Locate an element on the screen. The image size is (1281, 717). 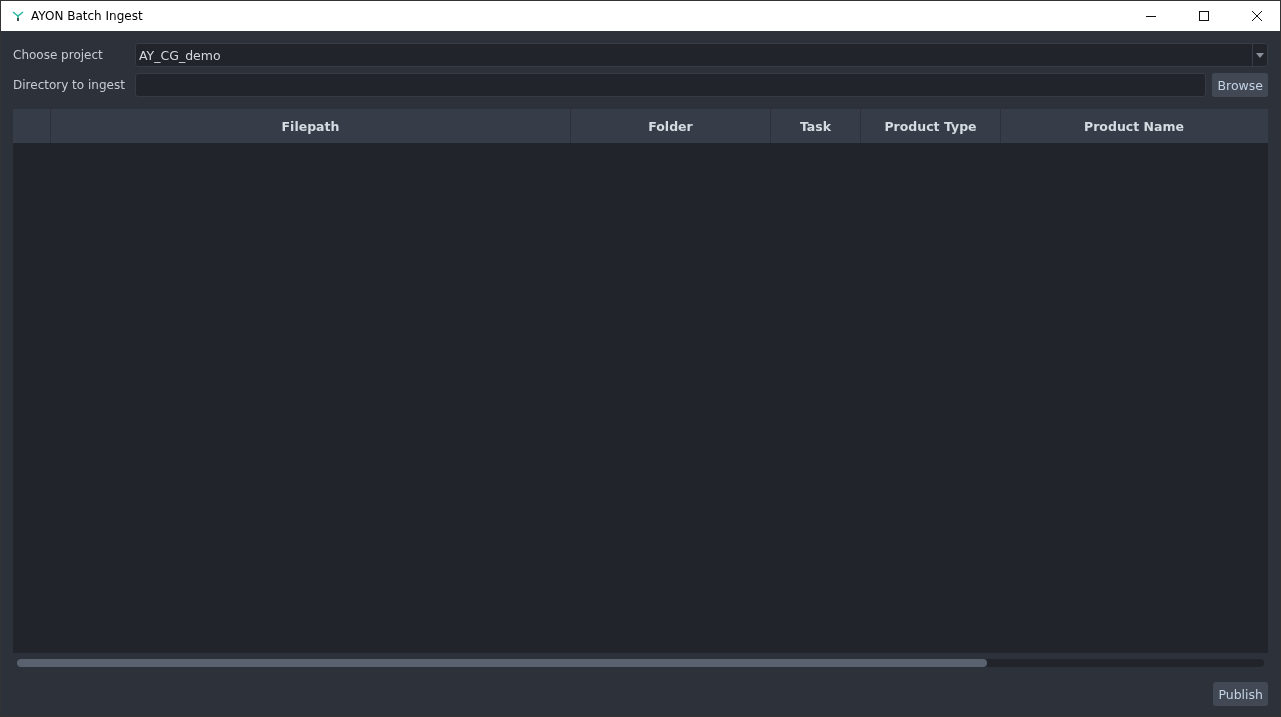
column-header: Task is located at coordinates (816, 126).